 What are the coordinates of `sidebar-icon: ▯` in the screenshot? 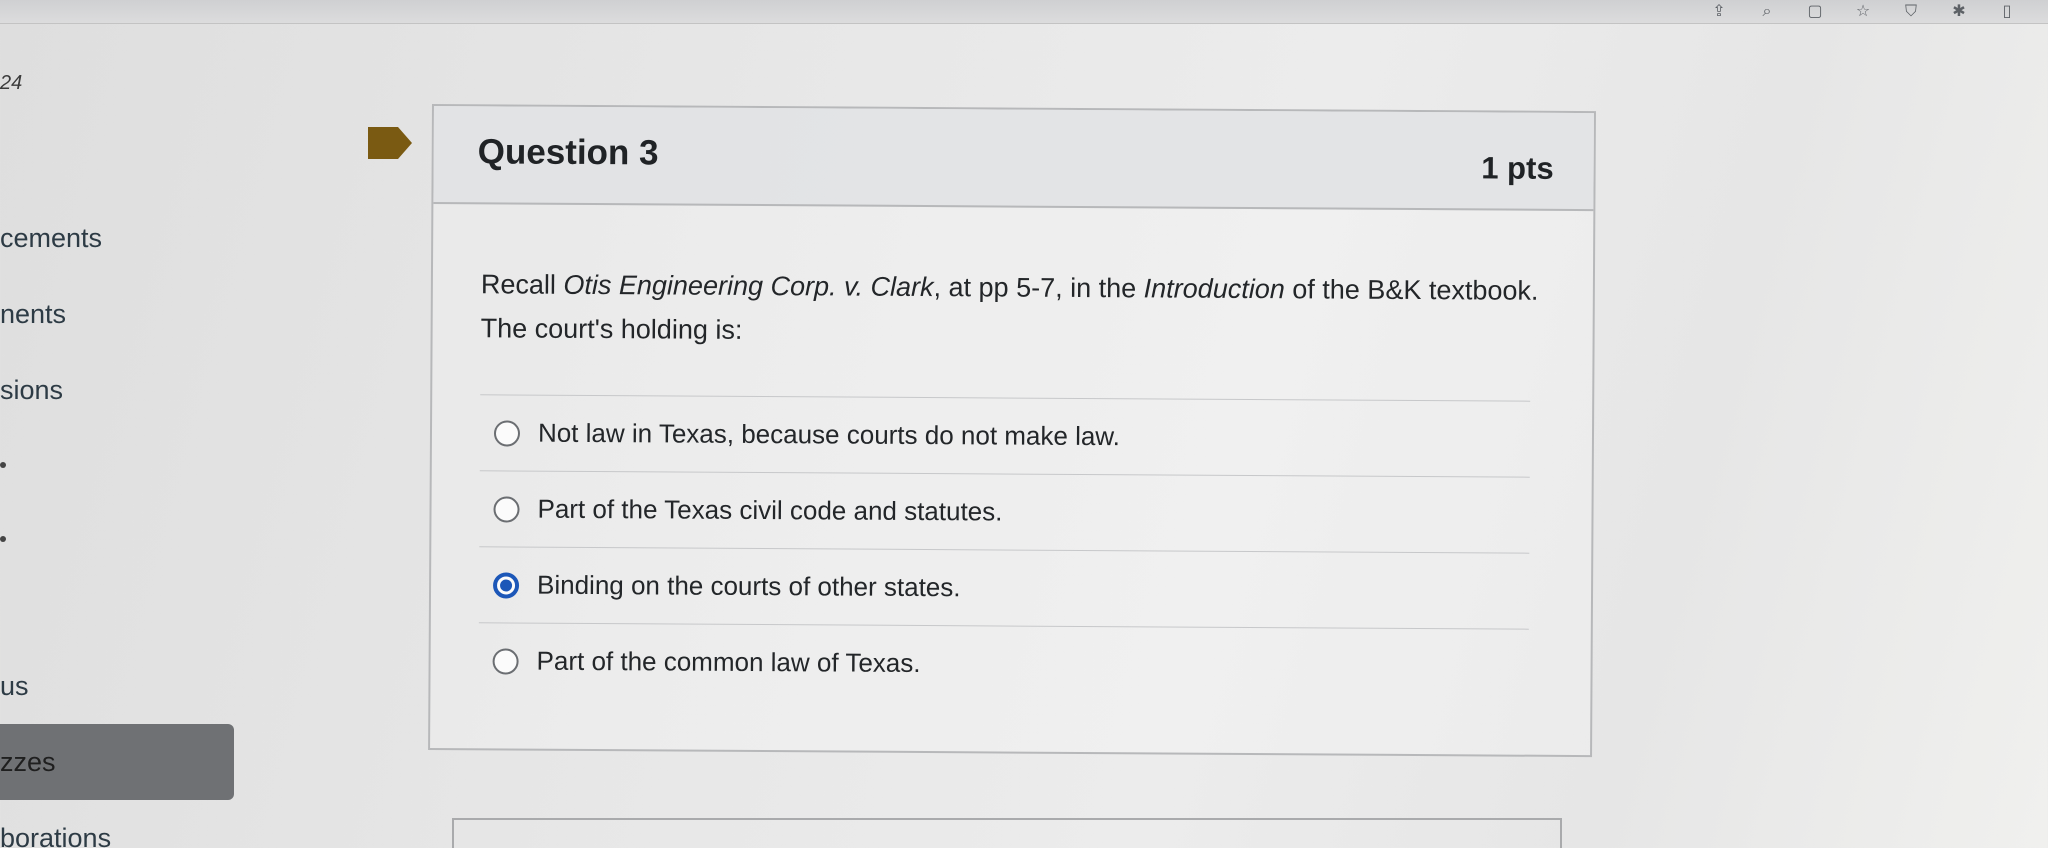 It's located at (2007, 12).